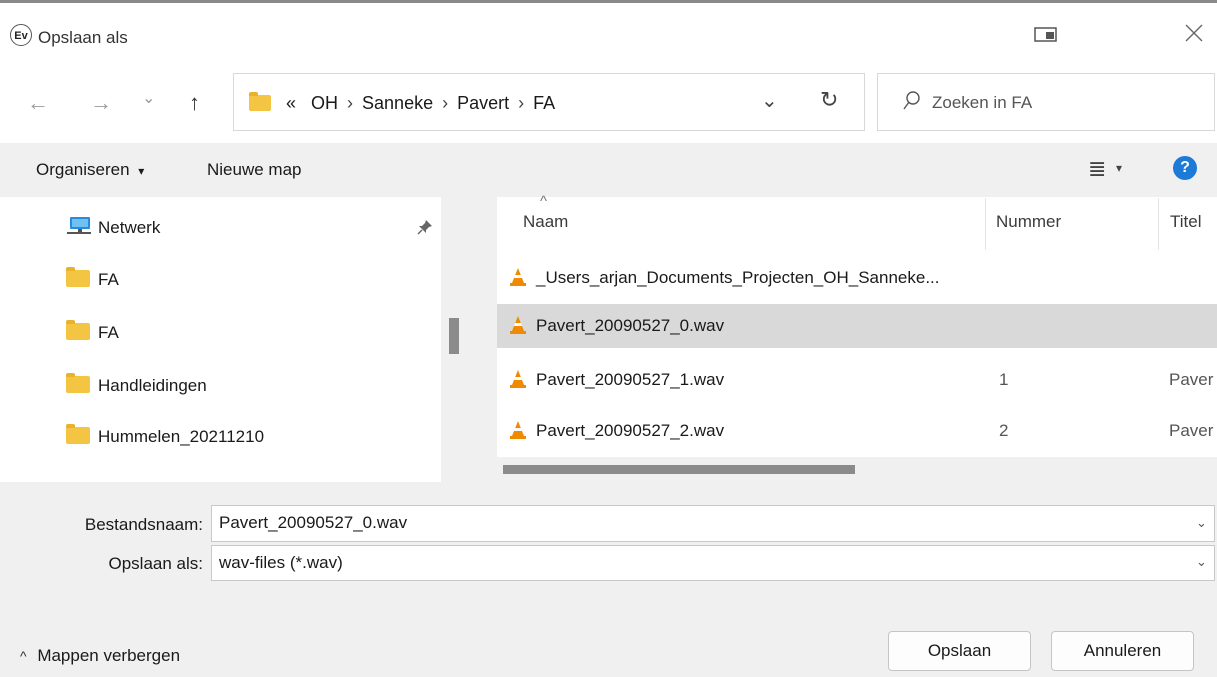 This screenshot has width=1217, height=677. I want to click on save-button: Opslaan, so click(959, 651).